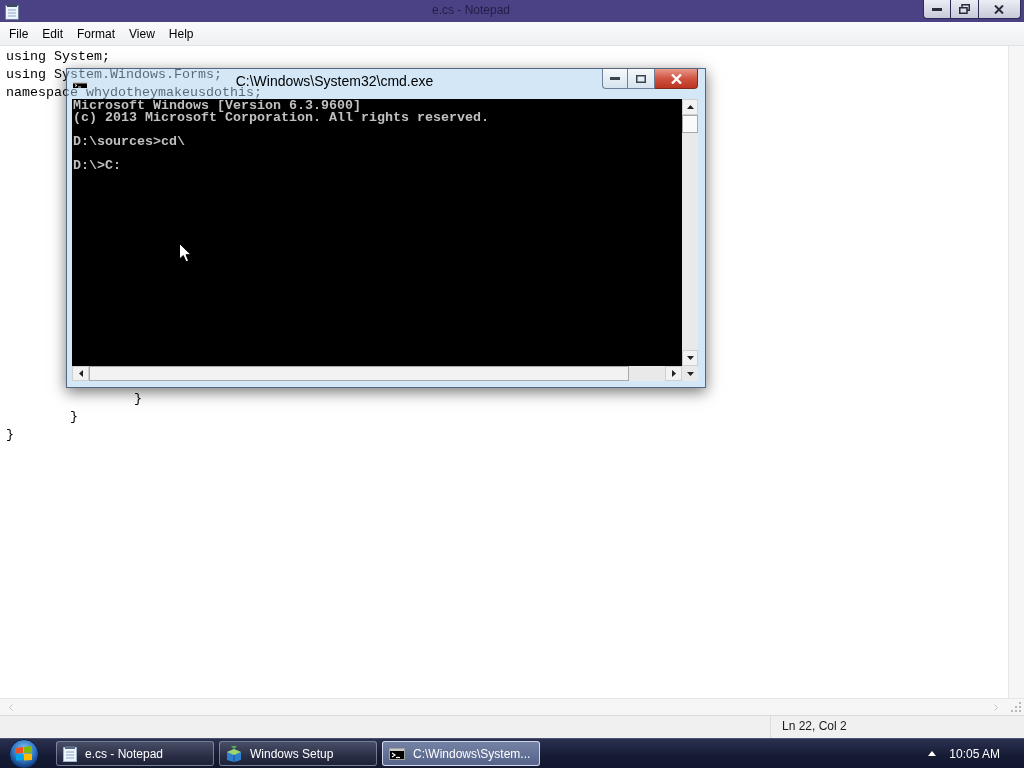 The width and height of the screenshot is (1024, 768). I want to click on scroll-down-button, so click(690, 358).